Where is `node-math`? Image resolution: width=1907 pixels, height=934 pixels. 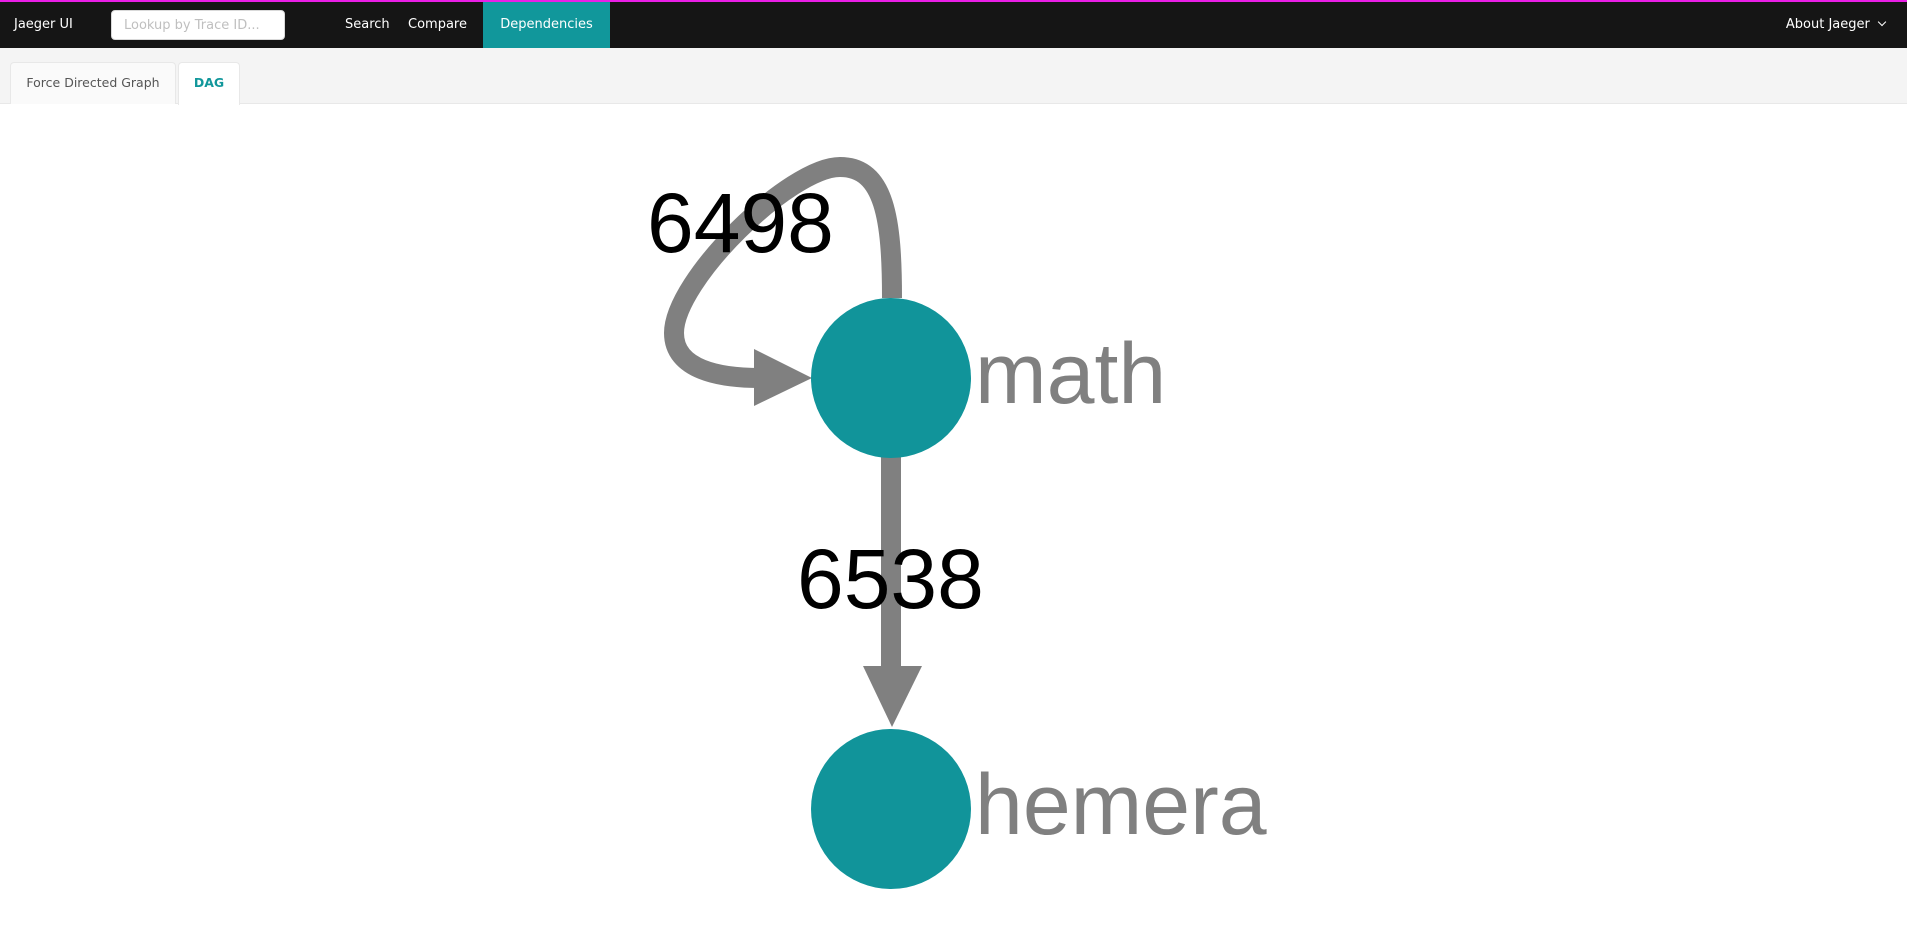
node-math is located at coordinates (891, 378).